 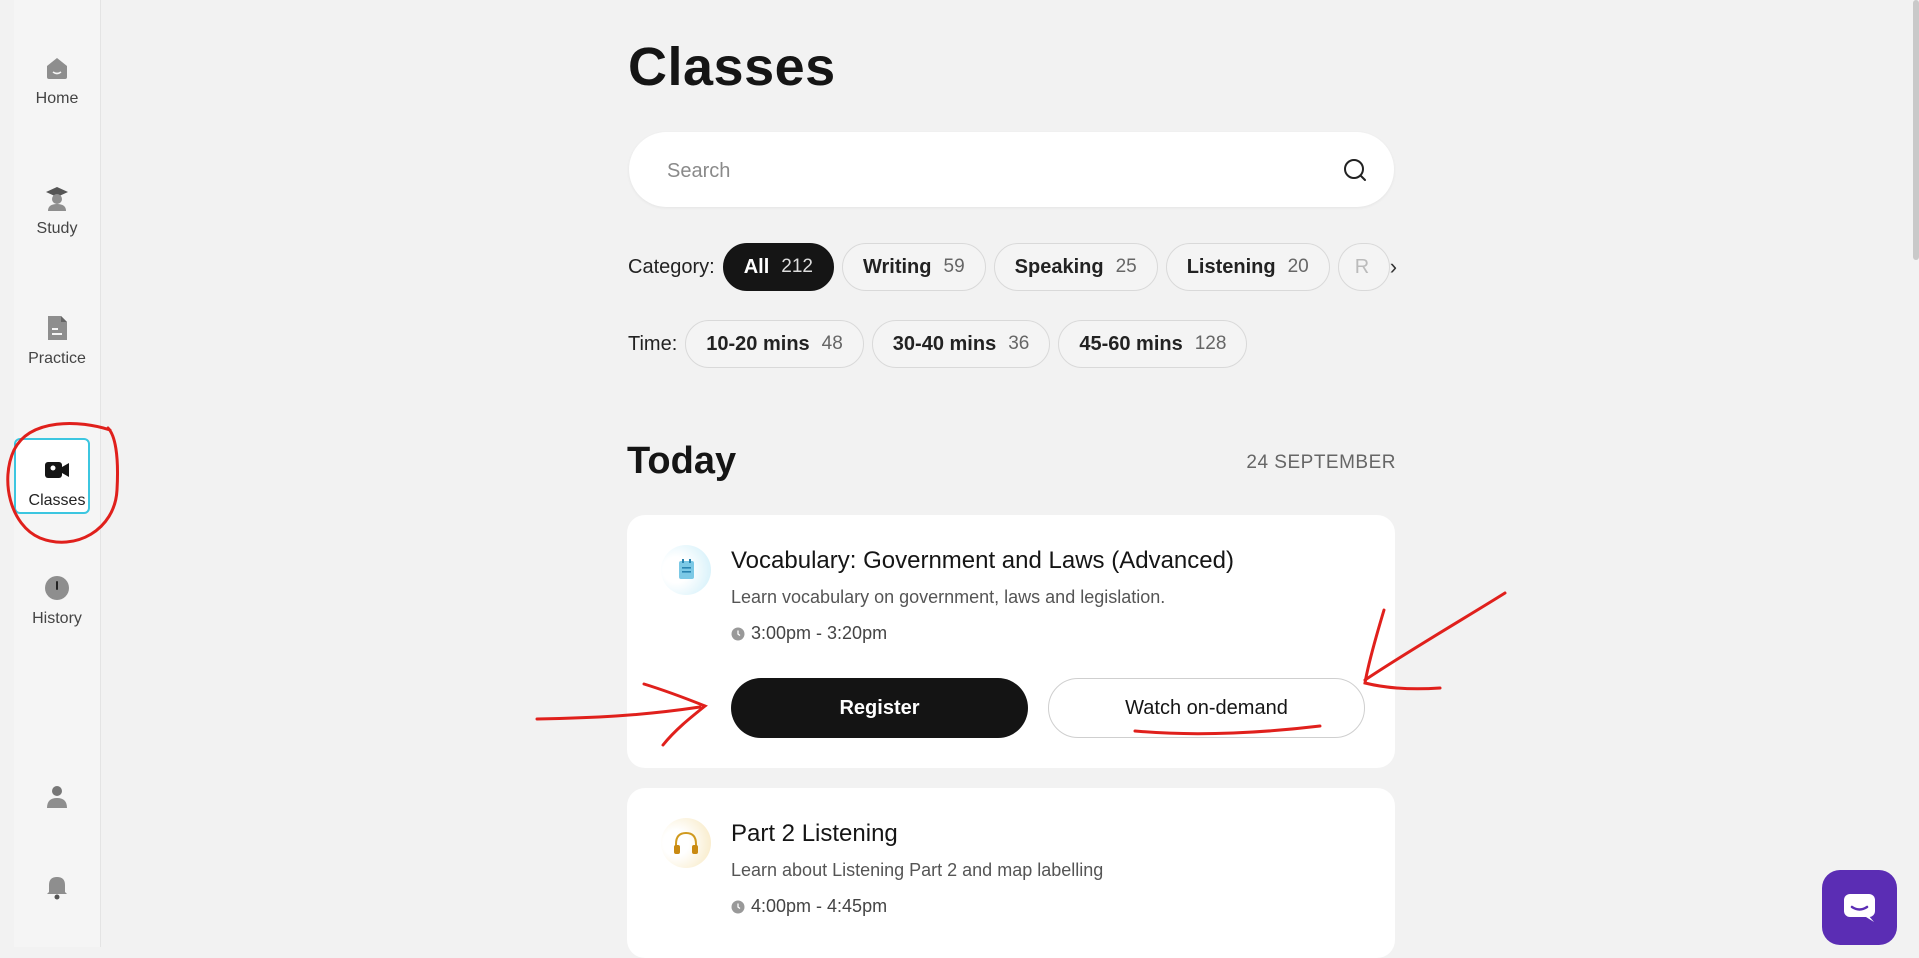 I want to click on sidebar-item-practice: Practice, so click(x=57, y=341).